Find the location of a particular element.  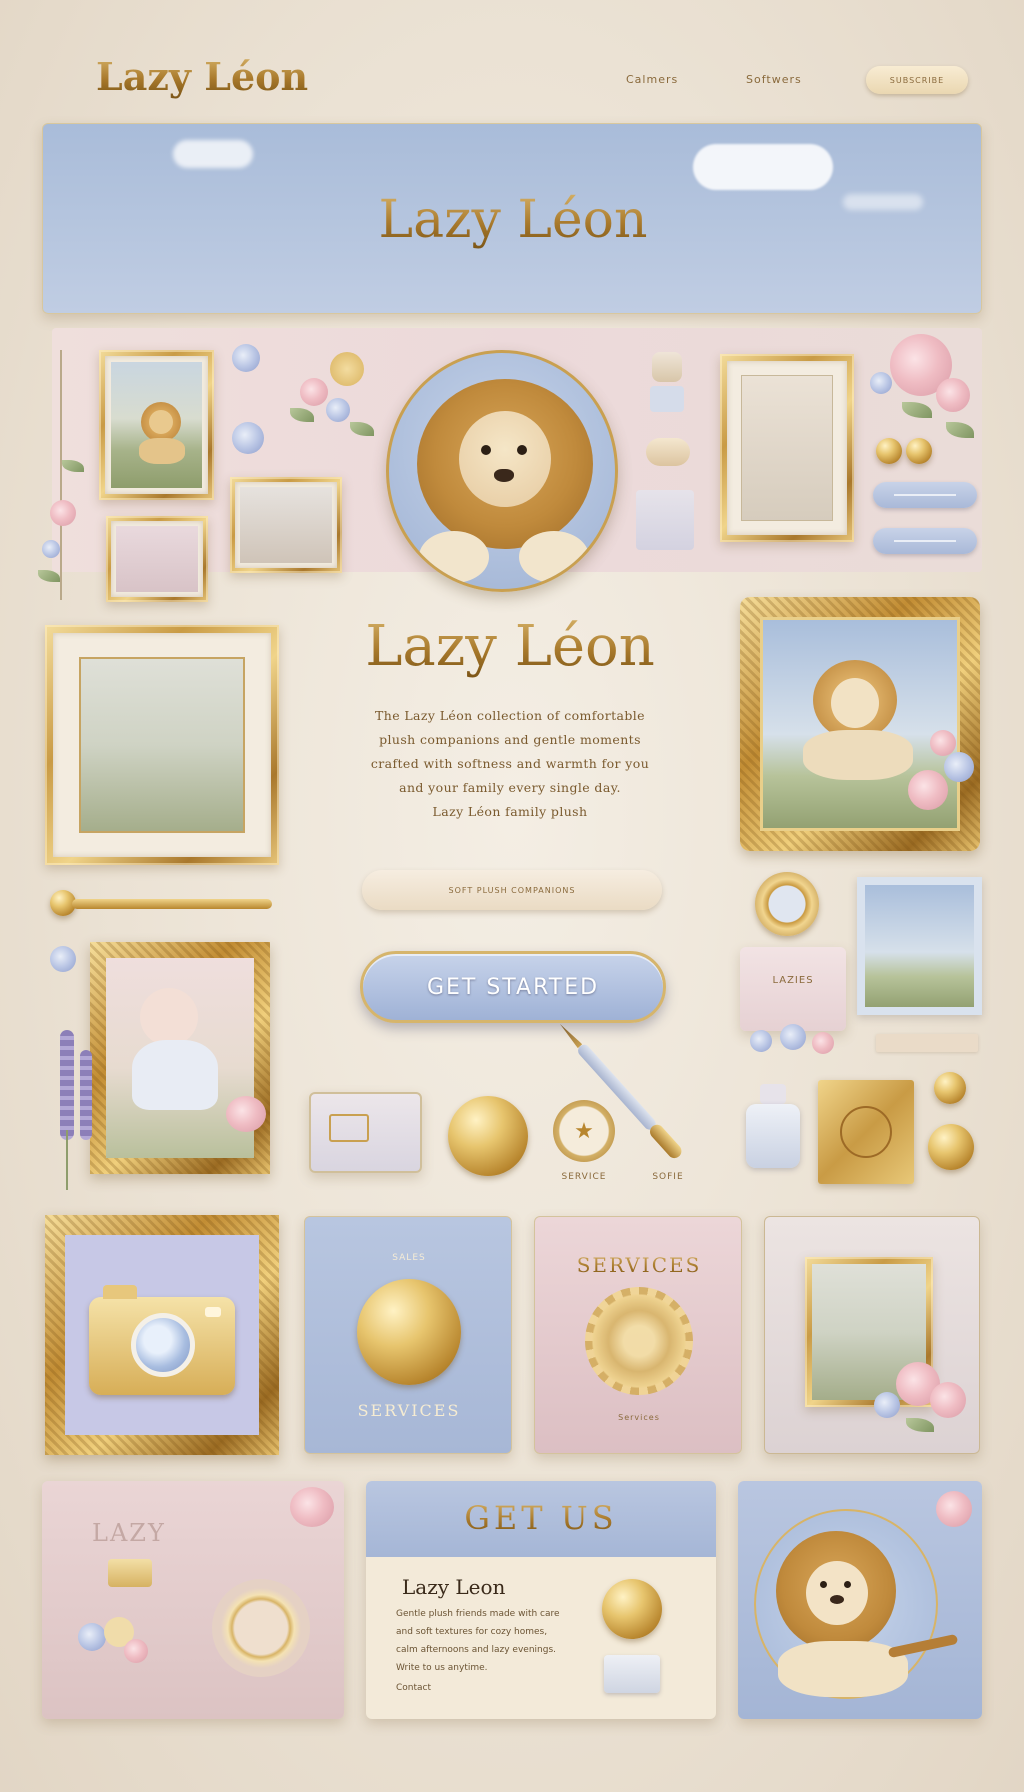

gold-coin-large is located at coordinates (488, 1136).